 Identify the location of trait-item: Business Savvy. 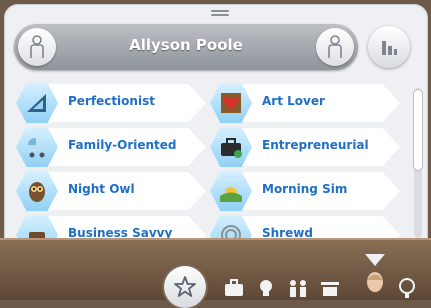
(111, 227).